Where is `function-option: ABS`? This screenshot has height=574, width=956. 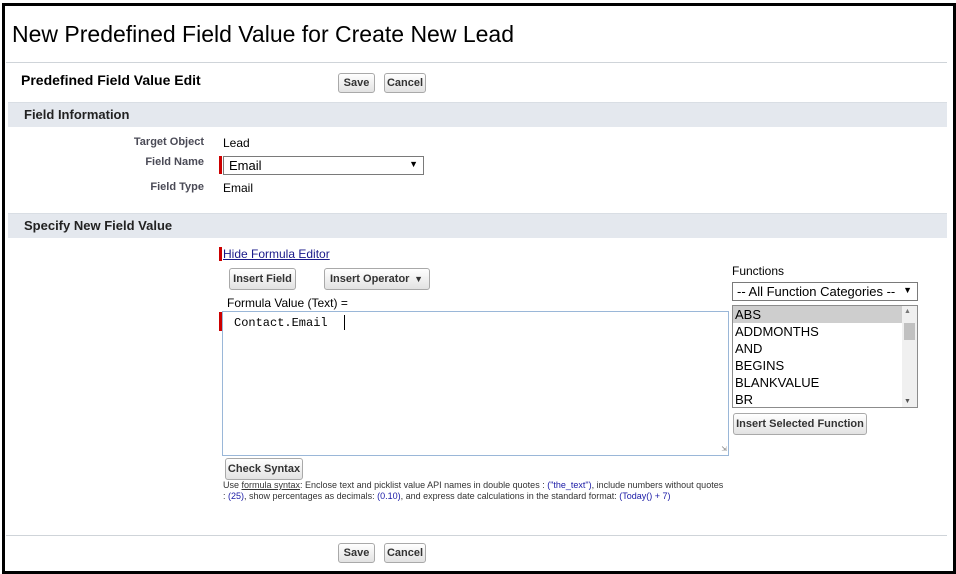 function-option: ABS is located at coordinates (825, 314).